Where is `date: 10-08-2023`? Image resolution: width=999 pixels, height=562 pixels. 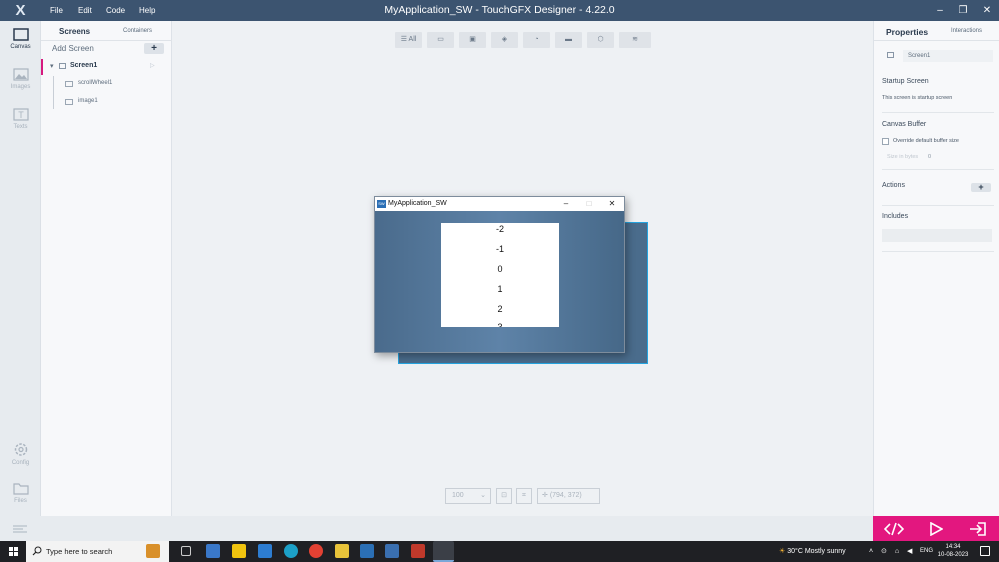
date: 10-08-2023 is located at coordinates (953, 555).